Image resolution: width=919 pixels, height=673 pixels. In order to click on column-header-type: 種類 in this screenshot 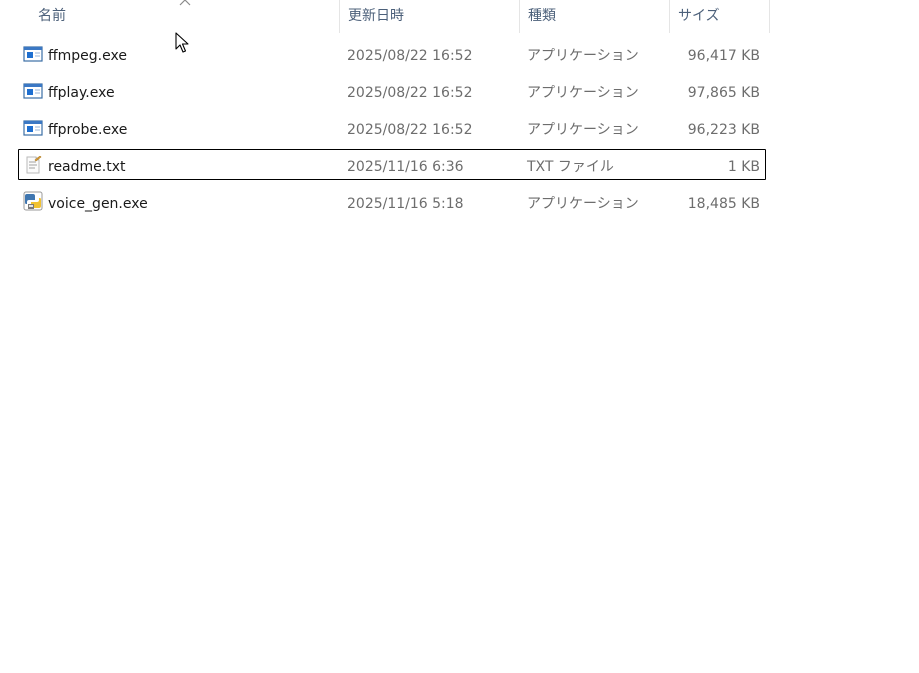, I will do `click(594, 16)`.